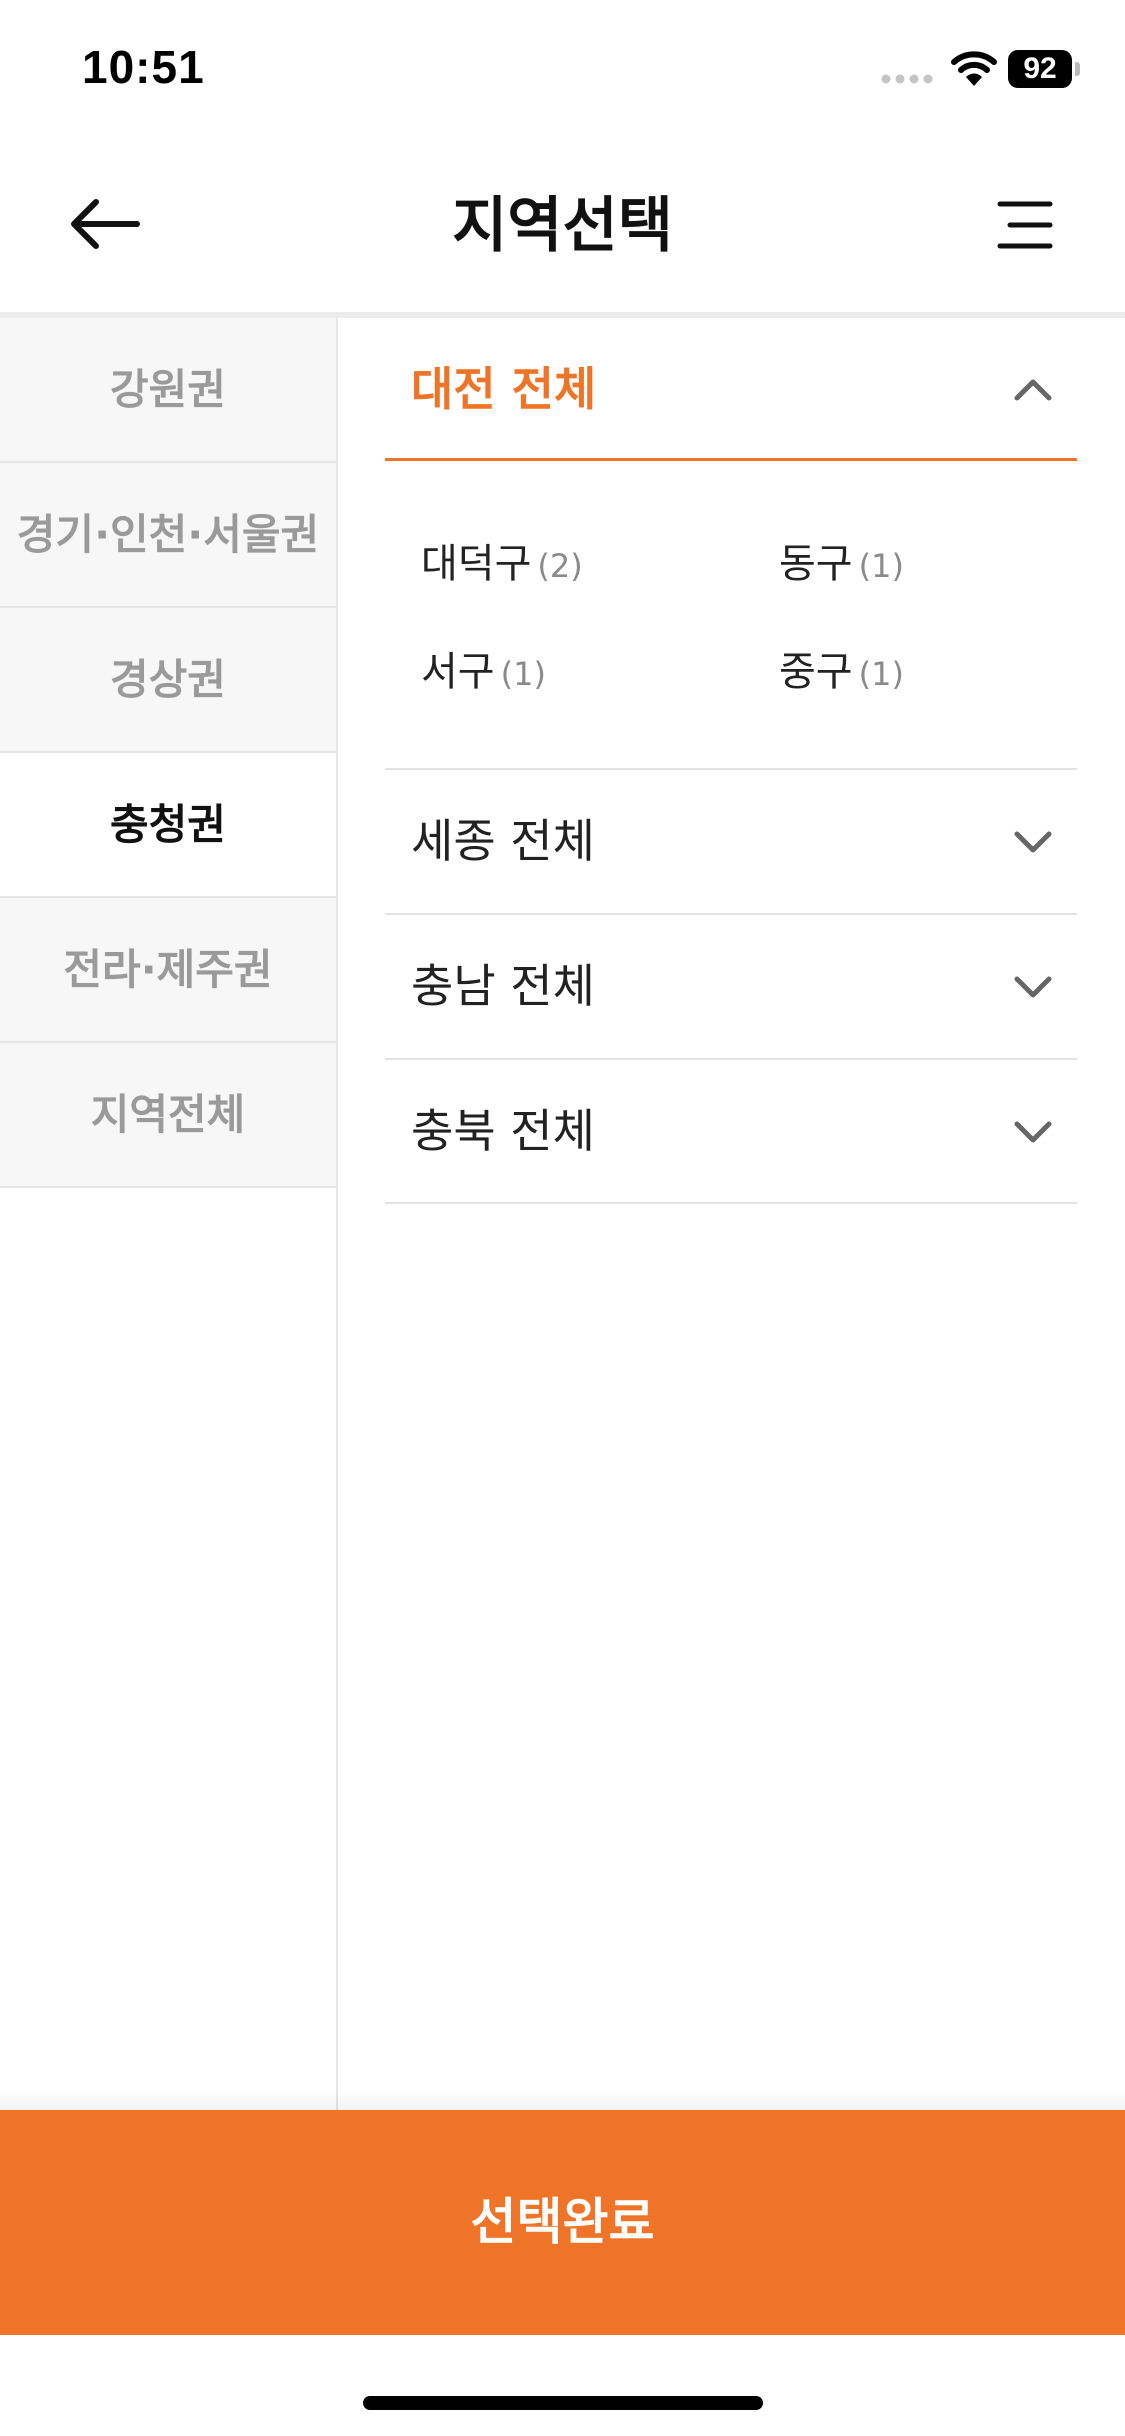 Image resolution: width=1125 pixels, height=2436 pixels. Describe the element at coordinates (168, 390) in the screenshot. I see `region-tab-gangwon: 강원권` at that location.